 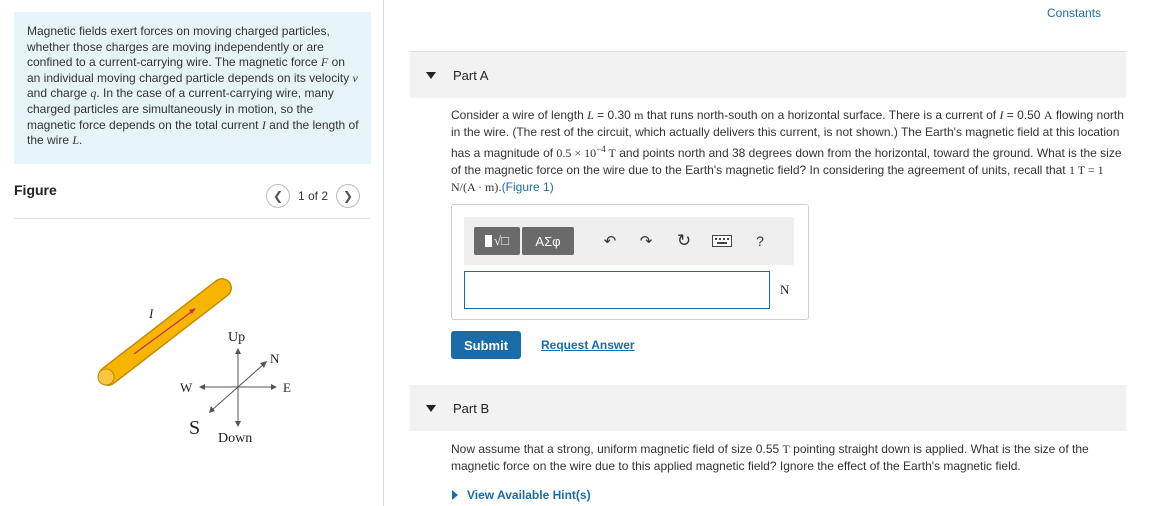 I want to click on figure-diagram: I Up N W E S Down, so click(x=194, y=362).